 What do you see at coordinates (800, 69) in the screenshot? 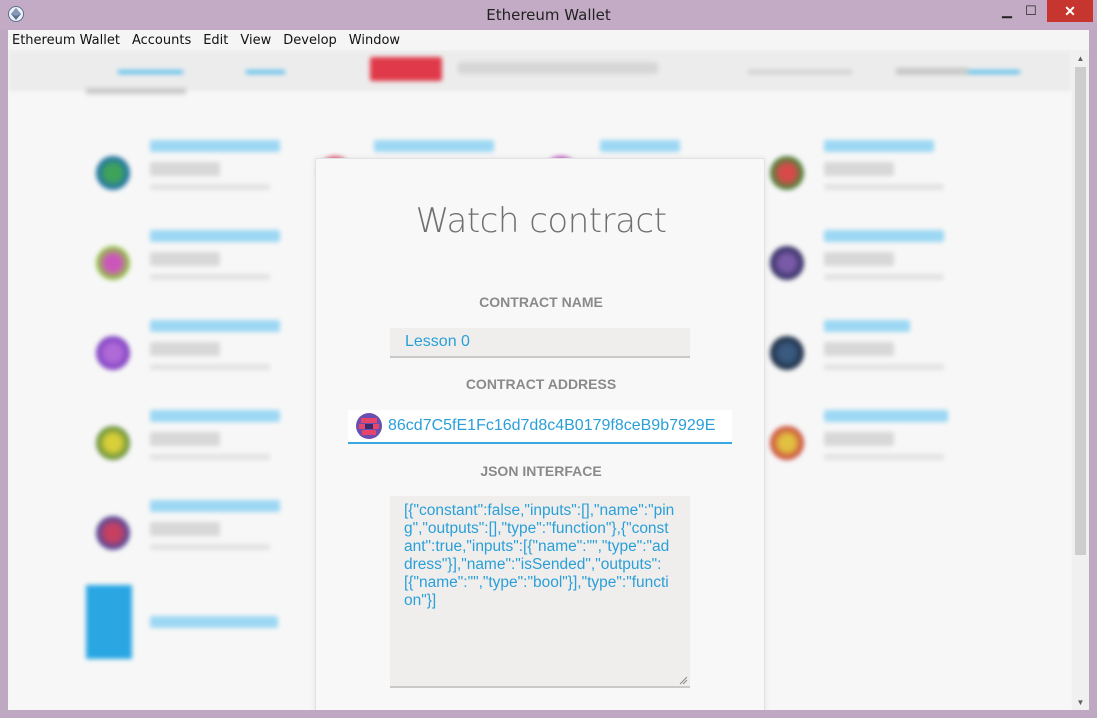
I see `nav-contracts-blurred: ▬▬▬▬▬▬▬▬` at bounding box center [800, 69].